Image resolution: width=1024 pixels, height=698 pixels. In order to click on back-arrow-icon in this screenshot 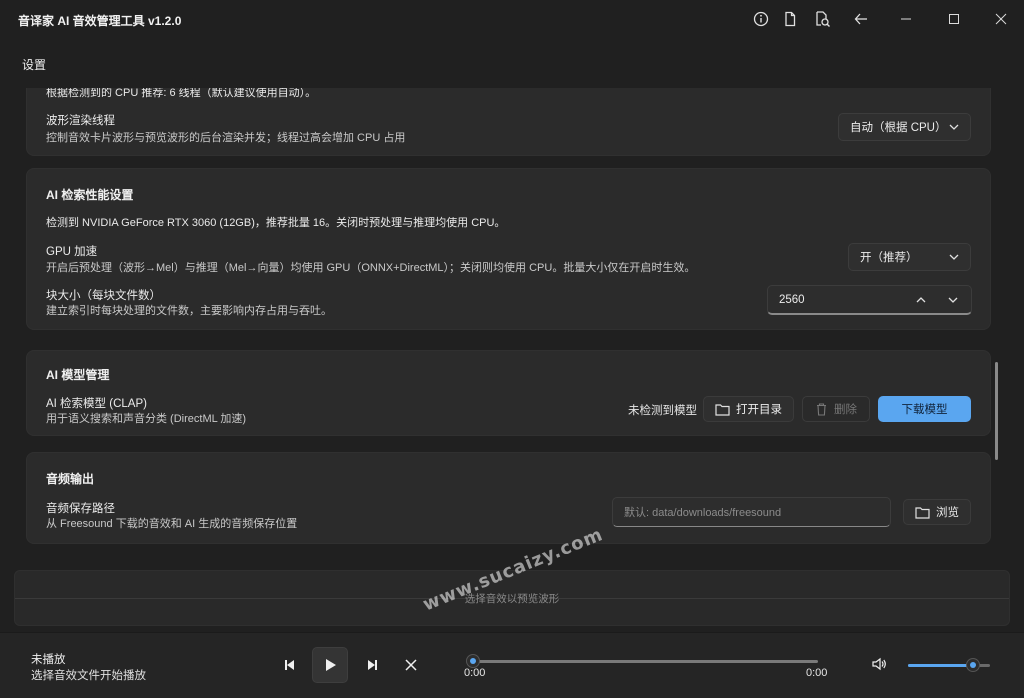, I will do `click(861, 19)`.